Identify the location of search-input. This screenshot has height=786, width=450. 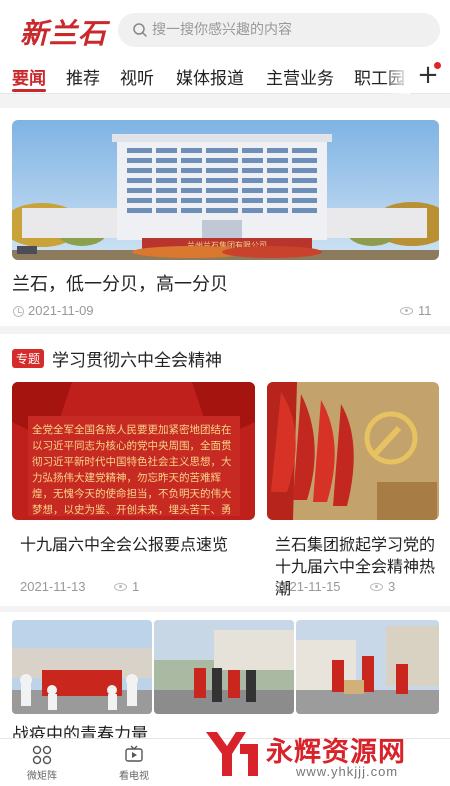
(292, 30).